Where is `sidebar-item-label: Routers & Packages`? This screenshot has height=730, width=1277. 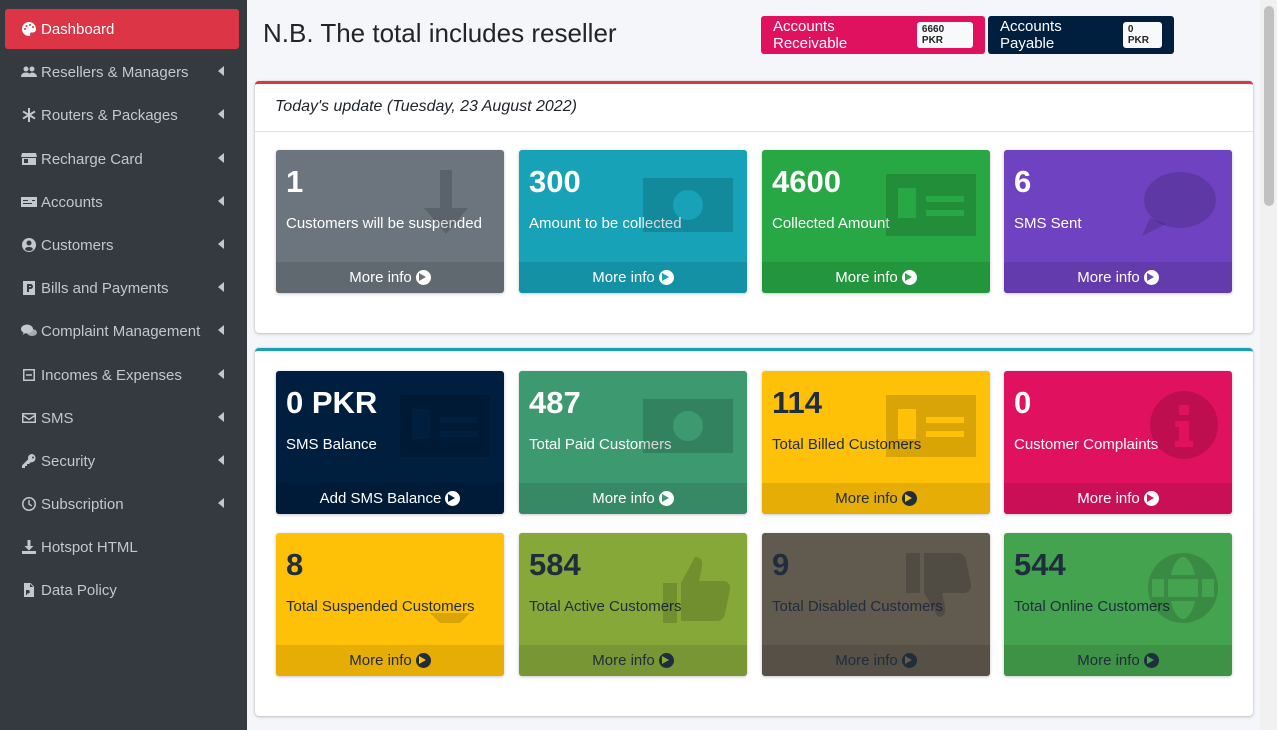
sidebar-item-label: Routers & Packages is located at coordinates (109, 115).